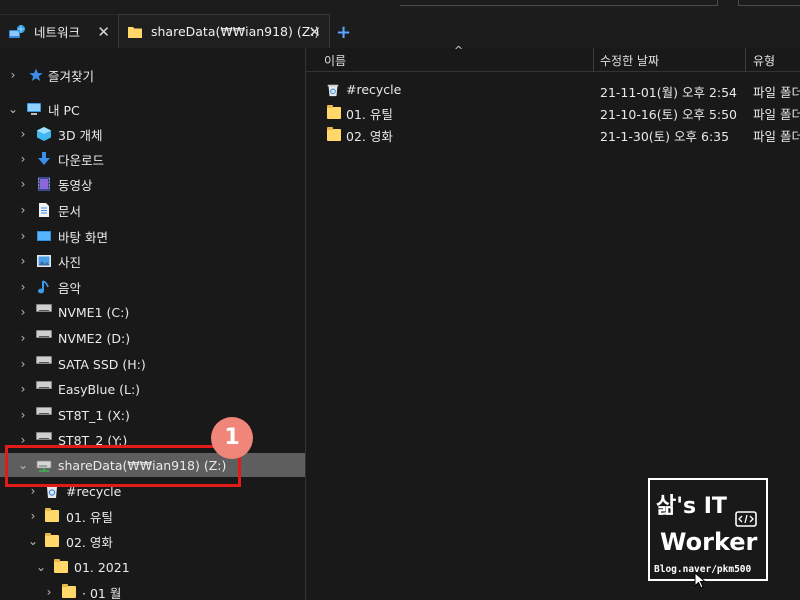 This screenshot has width=800, height=600. Describe the element at coordinates (44, 158) in the screenshot. I see `download-icon` at that location.